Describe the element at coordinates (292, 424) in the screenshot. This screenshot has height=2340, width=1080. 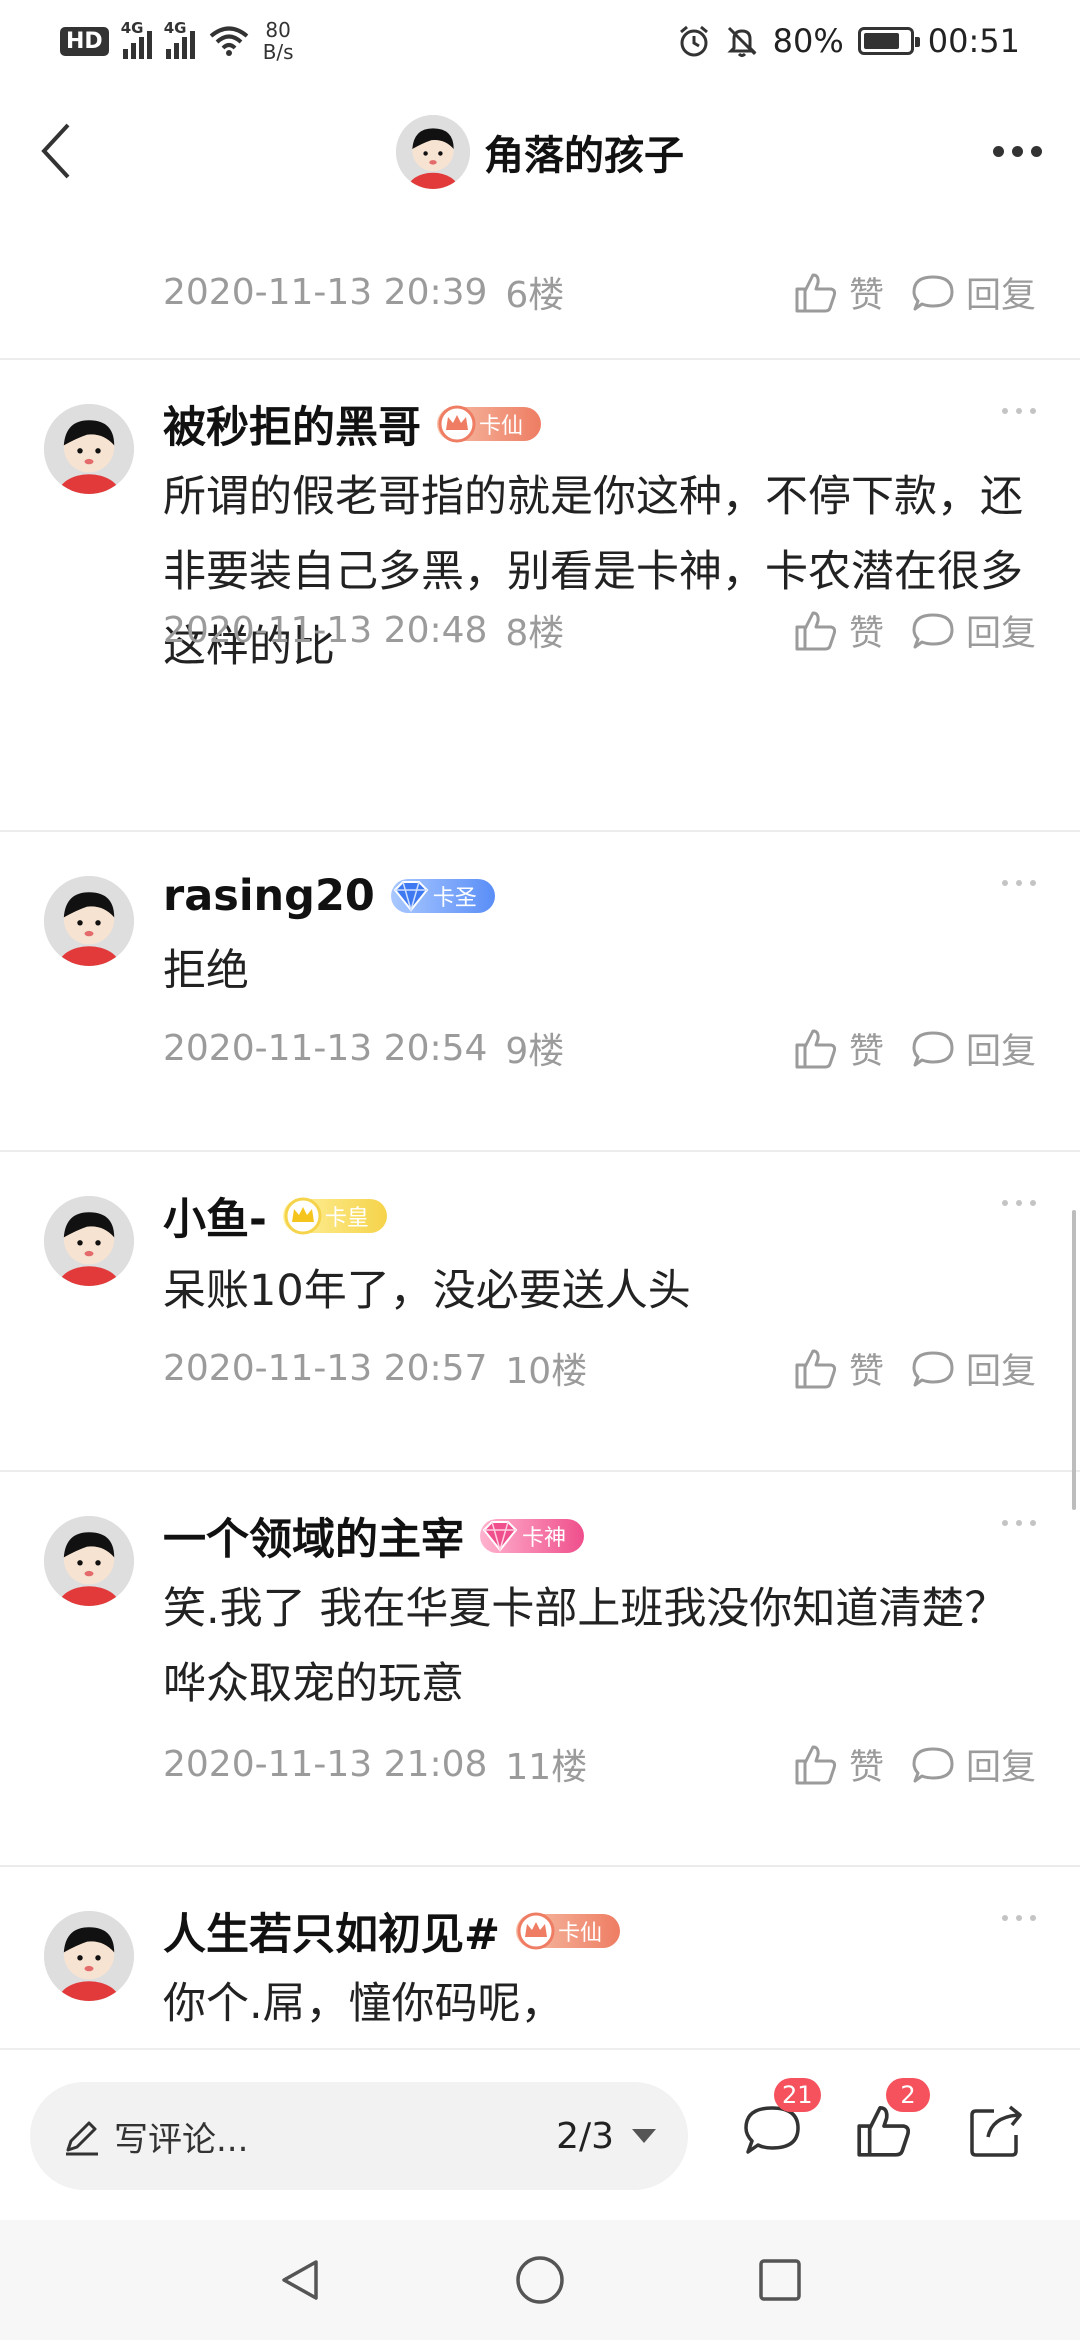
I see `username: 被秒拒的黑哥` at that location.